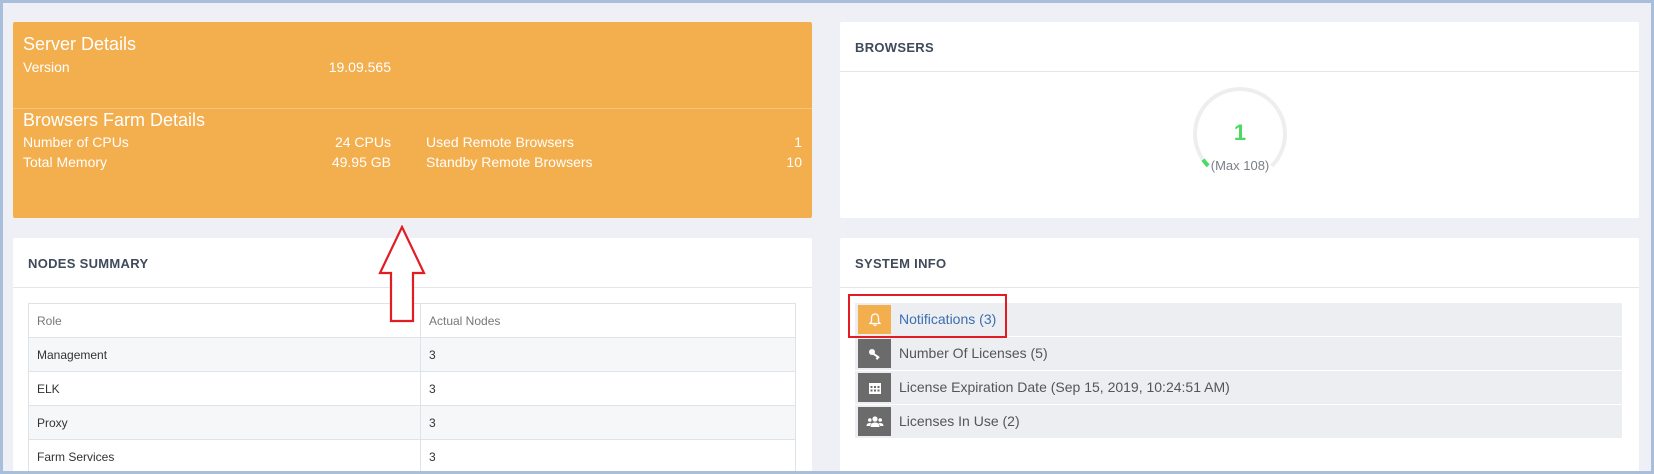 The height and width of the screenshot is (474, 1654). Describe the element at coordinates (798, 142) in the screenshot. I see `used-browsers-value: 1` at that location.